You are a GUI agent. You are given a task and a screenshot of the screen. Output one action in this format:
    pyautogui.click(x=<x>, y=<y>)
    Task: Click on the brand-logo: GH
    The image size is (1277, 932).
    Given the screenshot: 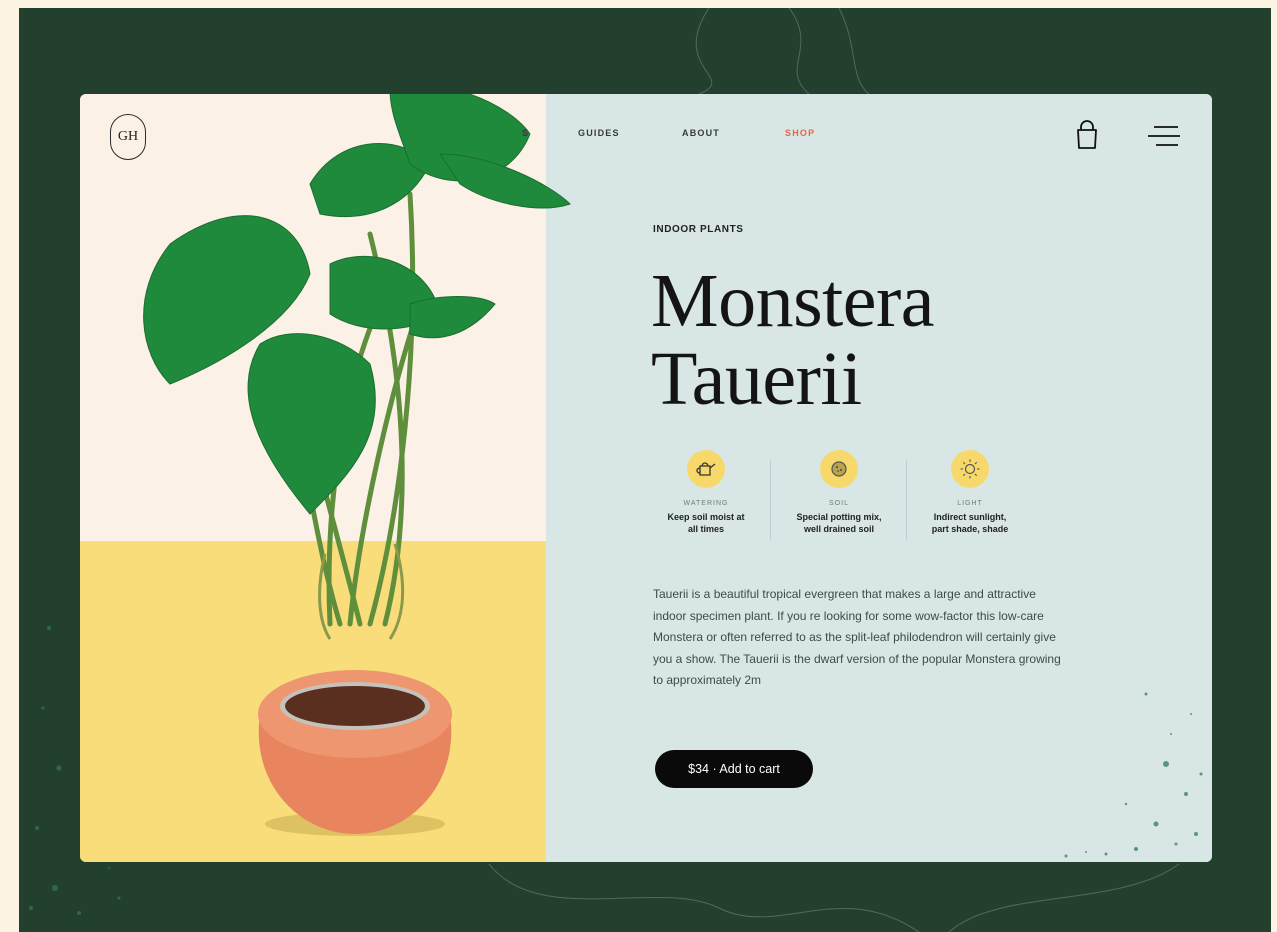 What is the action you would take?
    pyautogui.click(x=128, y=137)
    